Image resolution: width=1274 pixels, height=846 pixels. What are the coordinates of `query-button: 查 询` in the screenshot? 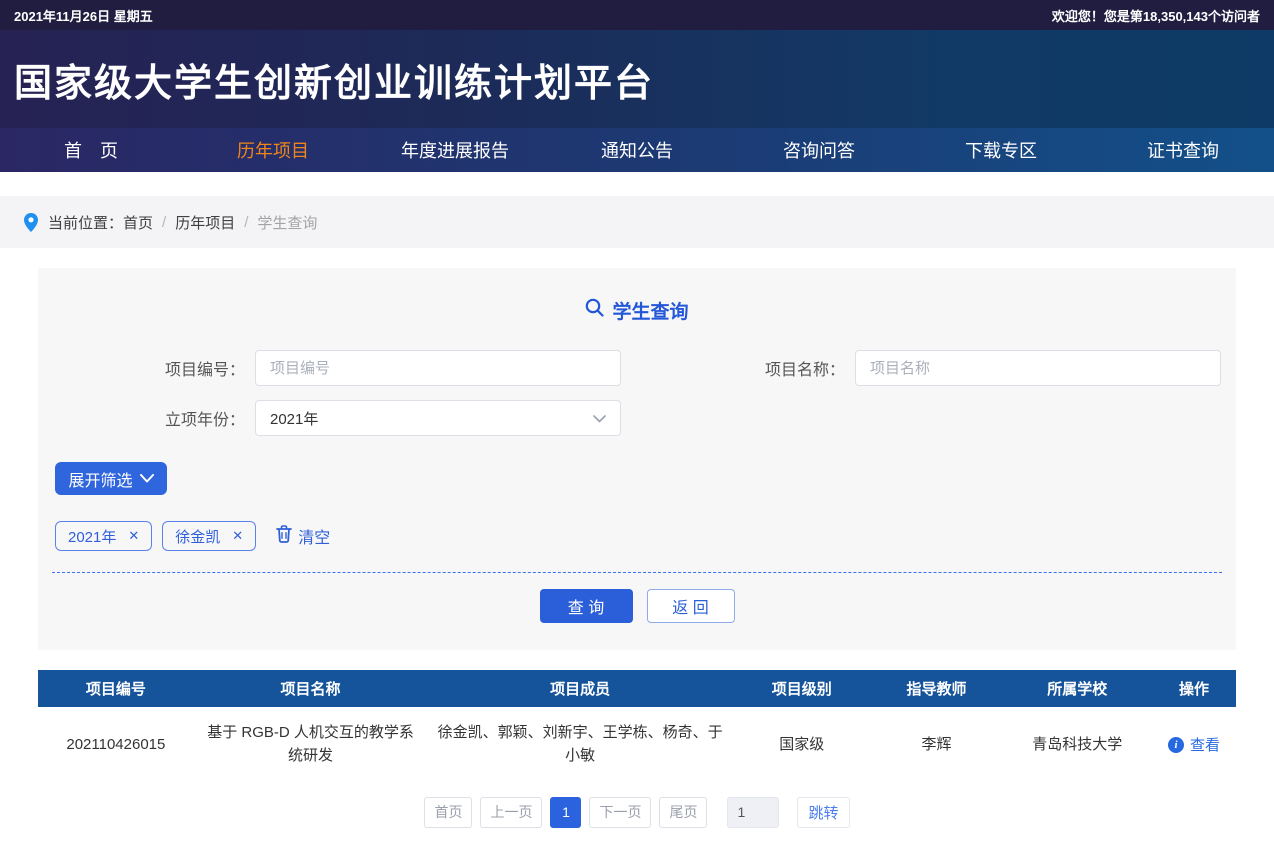 It's located at (586, 606).